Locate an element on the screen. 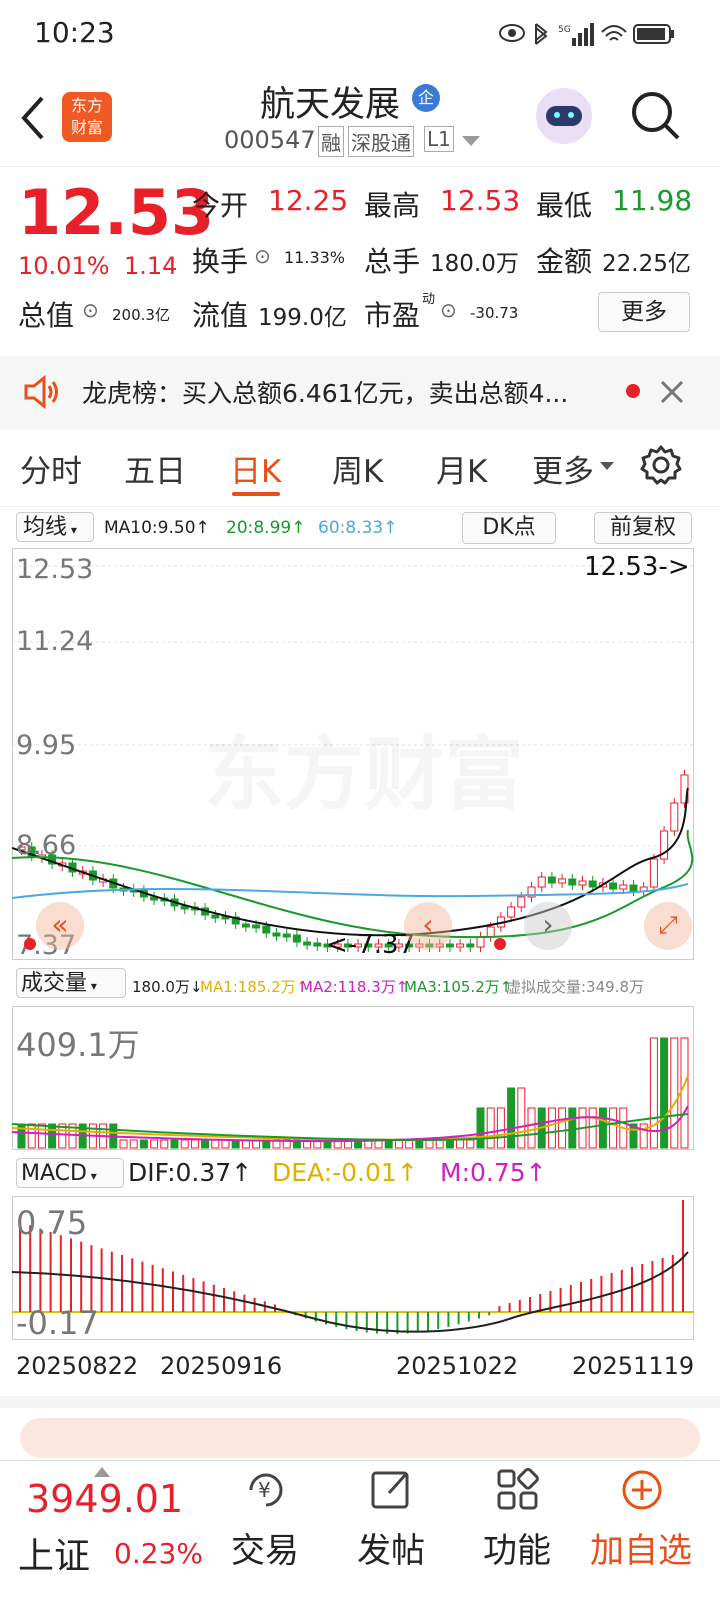 The image size is (720, 1601). bottom-nav: 3949.01 上证 0.23% ¥ 交易 发帖 功能 加自选 is located at coordinates (360, 1530).